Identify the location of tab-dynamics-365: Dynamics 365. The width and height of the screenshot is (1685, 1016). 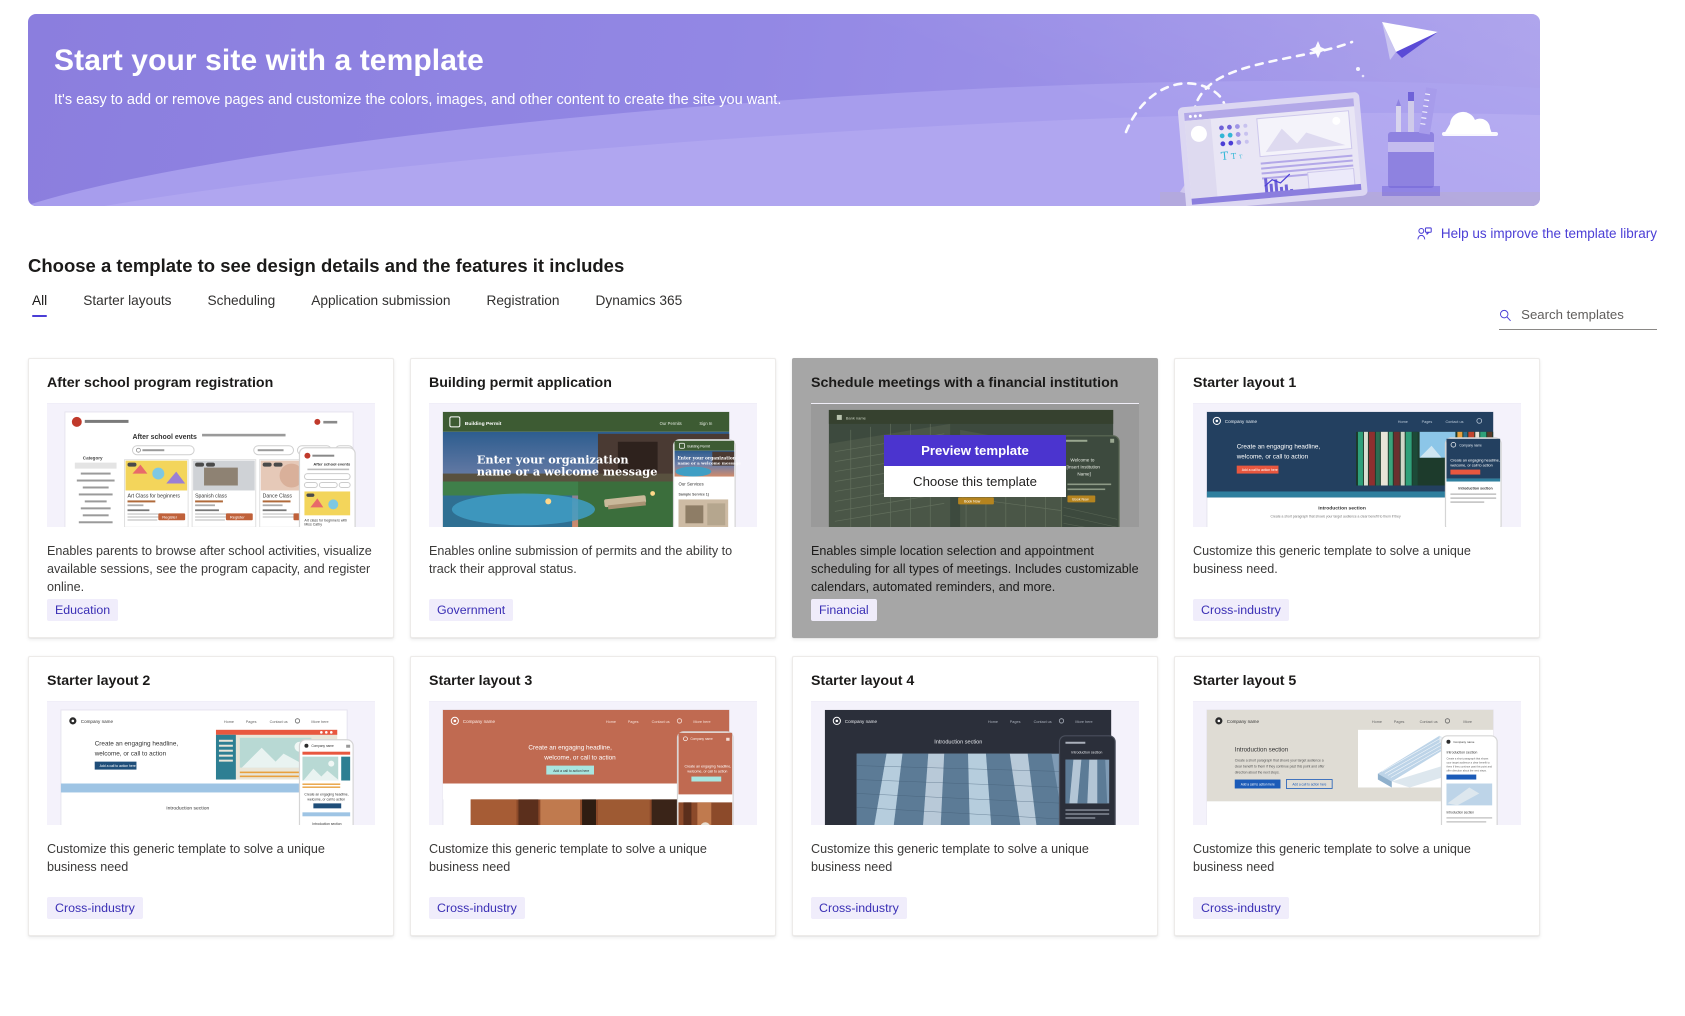
(638, 305).